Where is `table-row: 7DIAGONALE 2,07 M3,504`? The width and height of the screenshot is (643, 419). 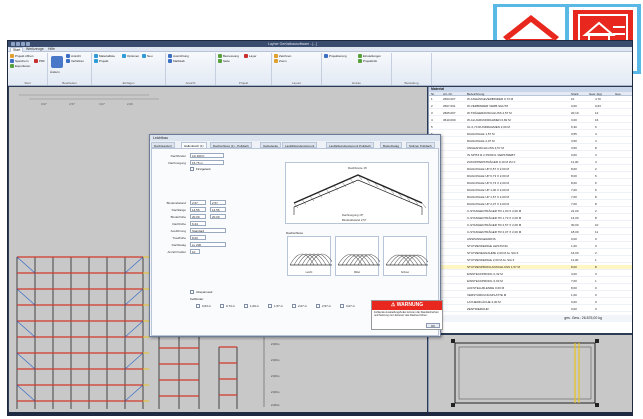 table-row: 7DIAGONALE 2,07 M3,504 is located at coordinates (530, 141).